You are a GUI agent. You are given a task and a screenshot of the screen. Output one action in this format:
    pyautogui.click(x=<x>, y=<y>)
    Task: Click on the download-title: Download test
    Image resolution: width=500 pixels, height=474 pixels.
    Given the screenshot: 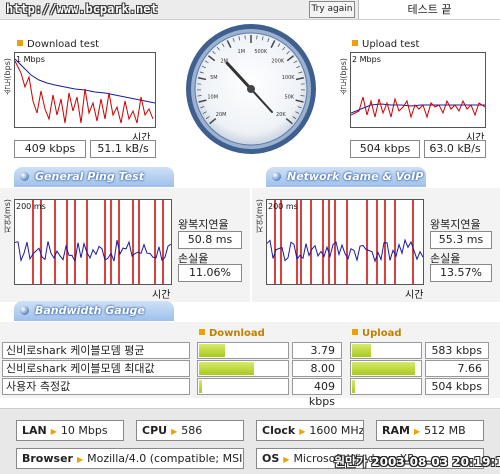 What is the action you would take?
    pyautogui.click(x=58, y=44)
    